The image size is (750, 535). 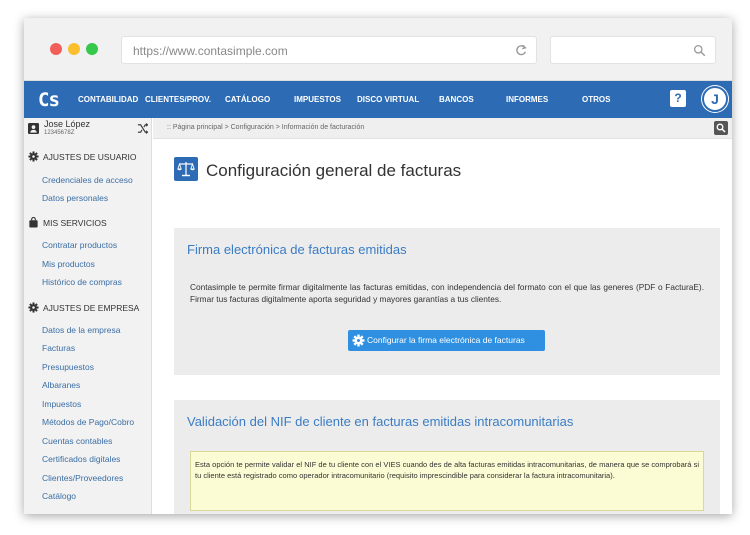 I want to click on page-icon, so click(x=186, y=169).